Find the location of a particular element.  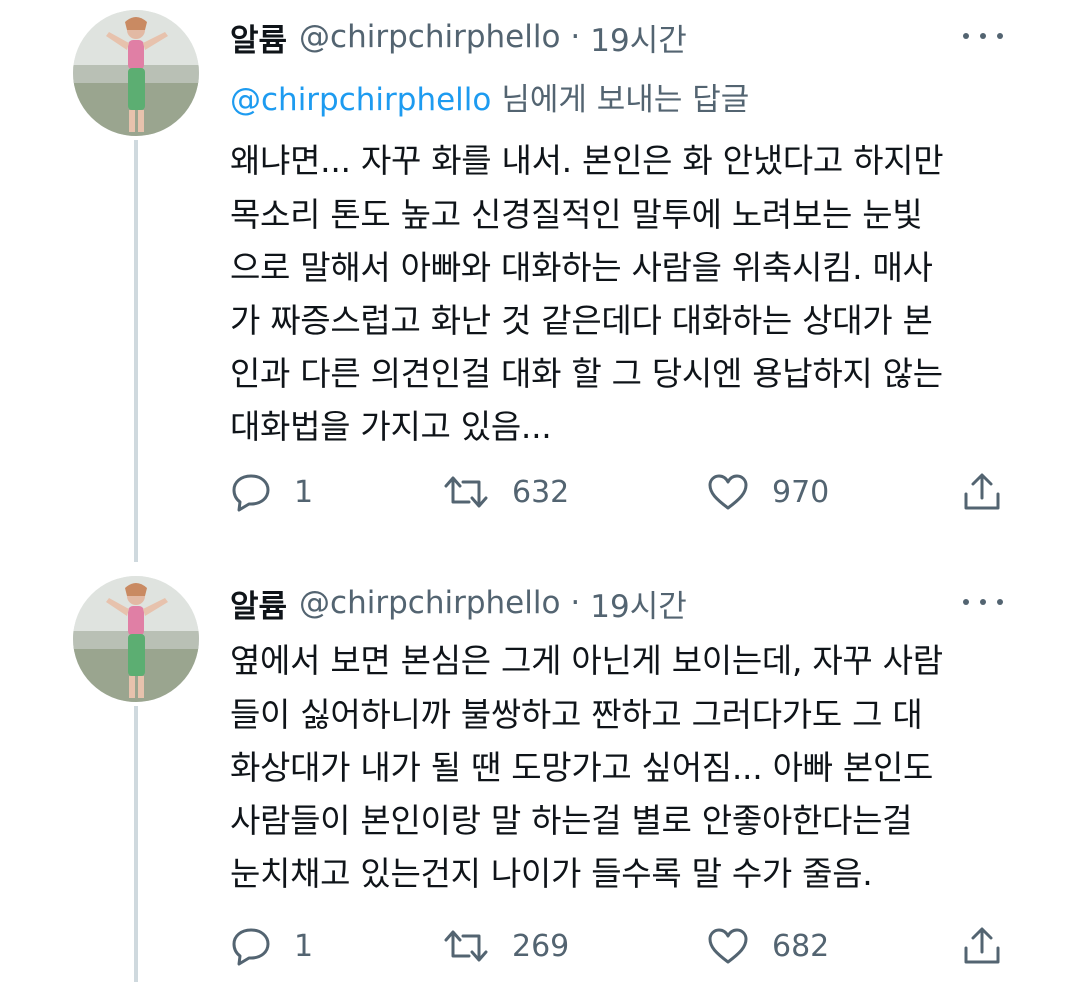

tweet-text-line: 가 짜증스럽고 화난 것 같은데다 대화하는 상대가 본 is located at coordinates (581, 320).